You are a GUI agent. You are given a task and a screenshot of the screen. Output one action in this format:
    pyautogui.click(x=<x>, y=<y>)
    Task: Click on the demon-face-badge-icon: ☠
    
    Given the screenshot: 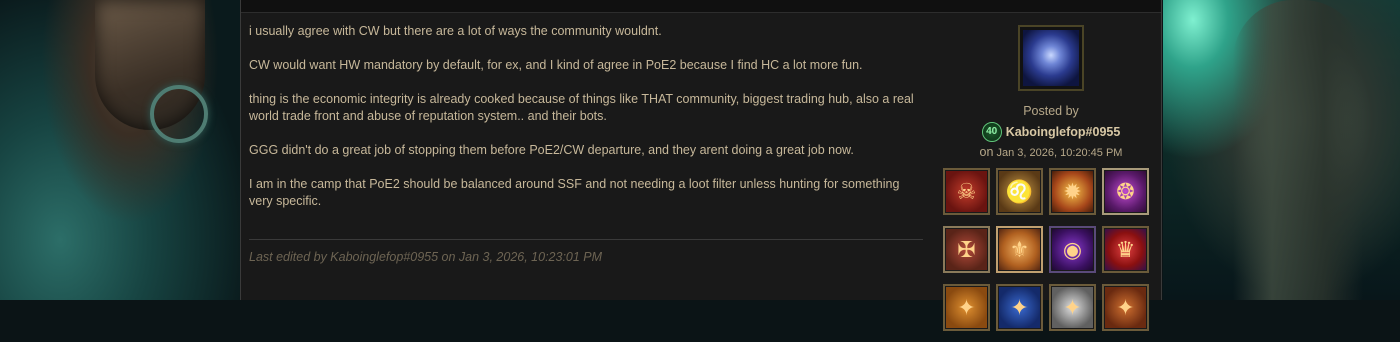 What is the action you would take?
    pyautogui.click(x=966, y=191)
    